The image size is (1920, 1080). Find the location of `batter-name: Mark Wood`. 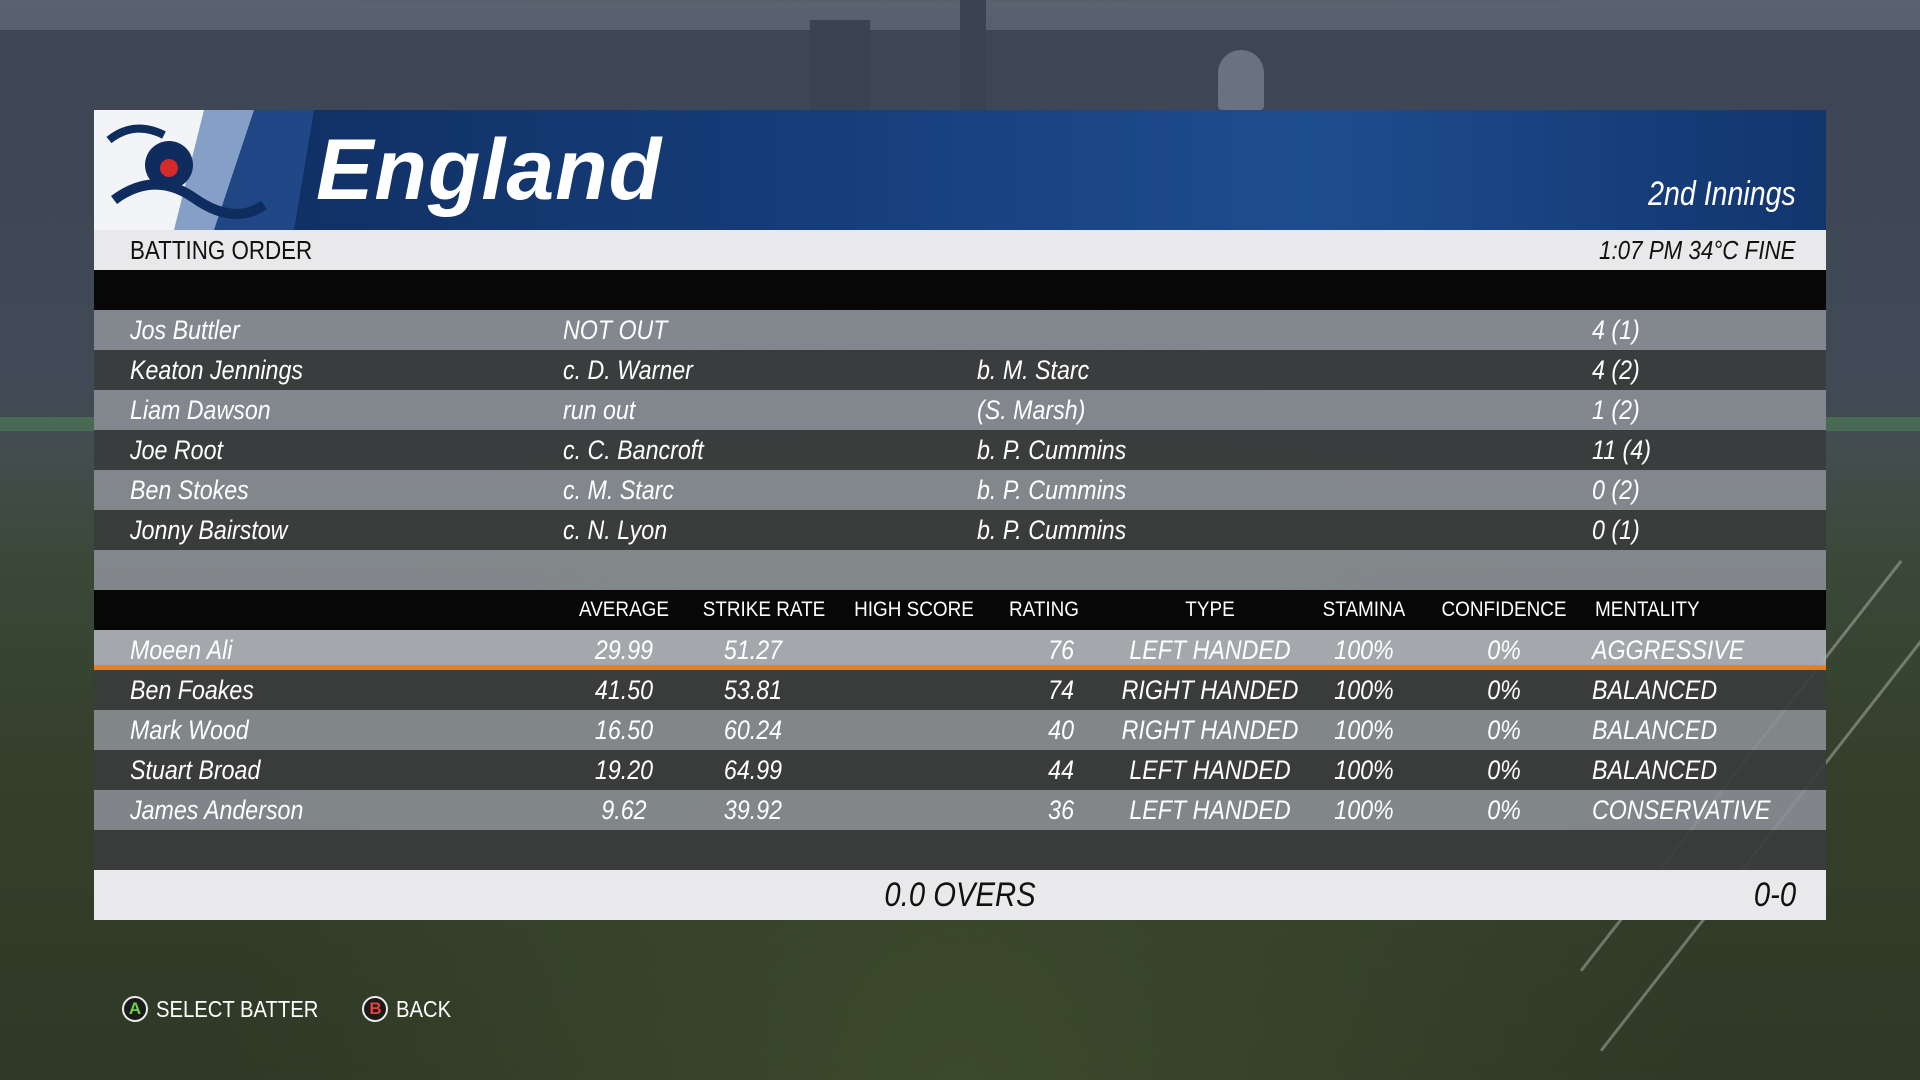

batter-name: Mark Wood is located at coordinates (189, 730).